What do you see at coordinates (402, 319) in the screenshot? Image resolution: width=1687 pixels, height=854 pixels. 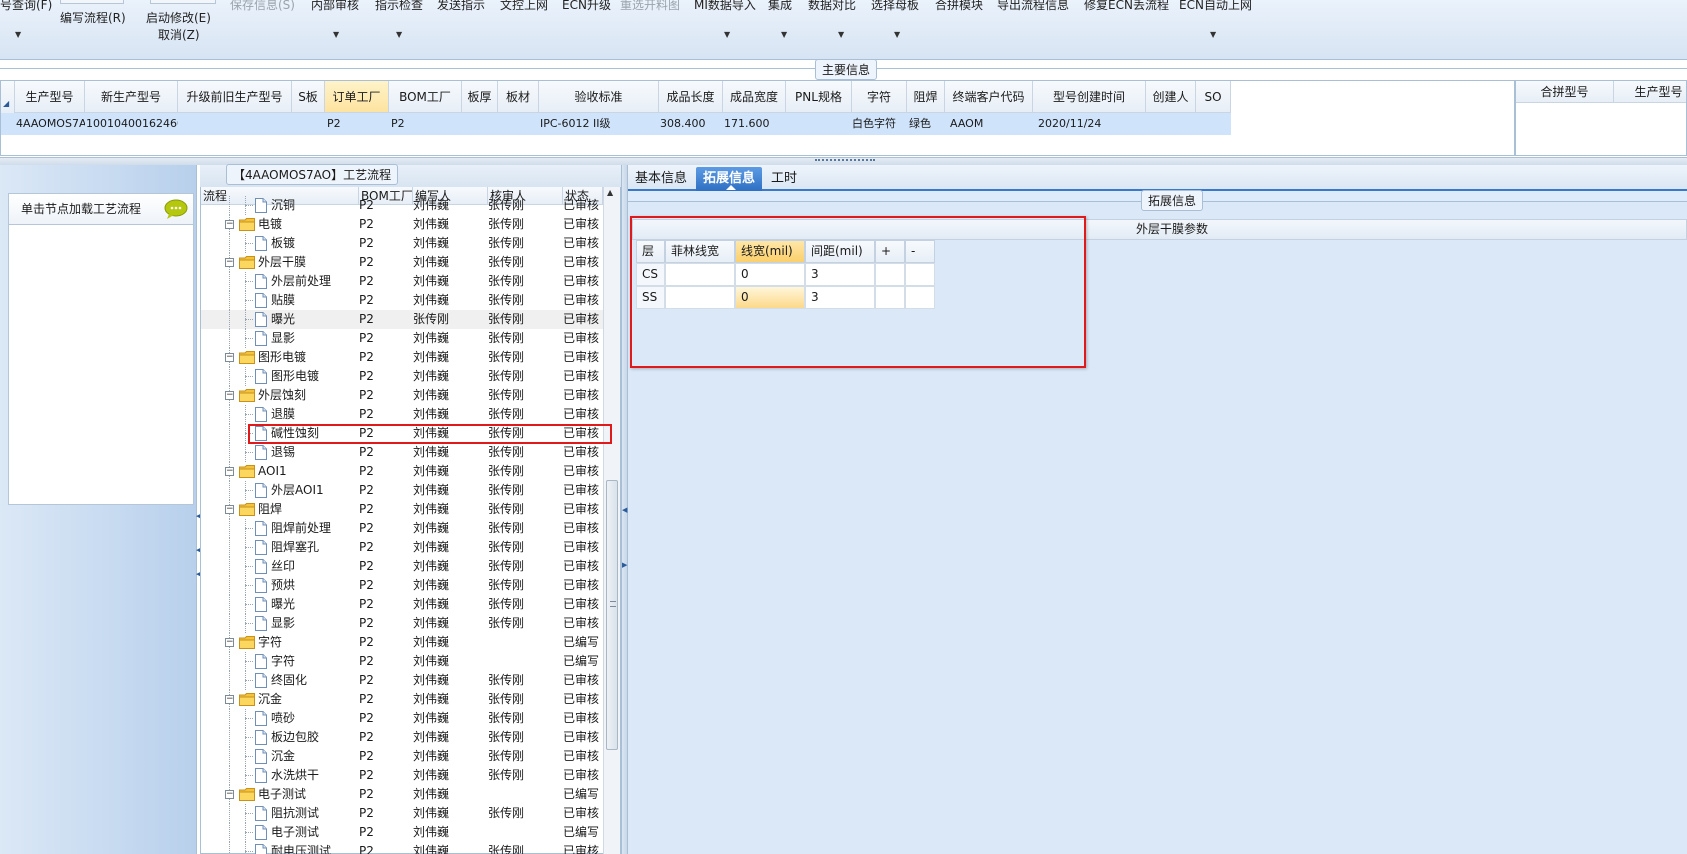 I see `tree-row: 曝光 P2 张传刚 张传刚 已审核` at bounding box center [402, 319].